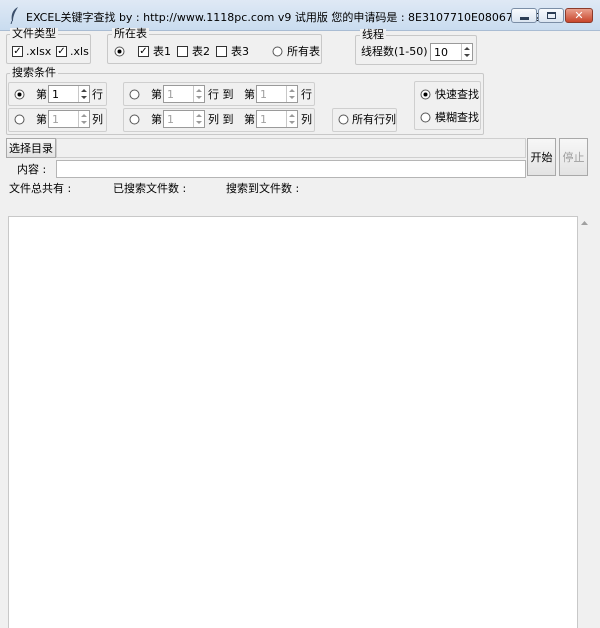 This screenshot has height=628, width=600. Describe the element at coordinates (69, 119) in the screenshot. I see `col-number-spinbox: 1` at that location.